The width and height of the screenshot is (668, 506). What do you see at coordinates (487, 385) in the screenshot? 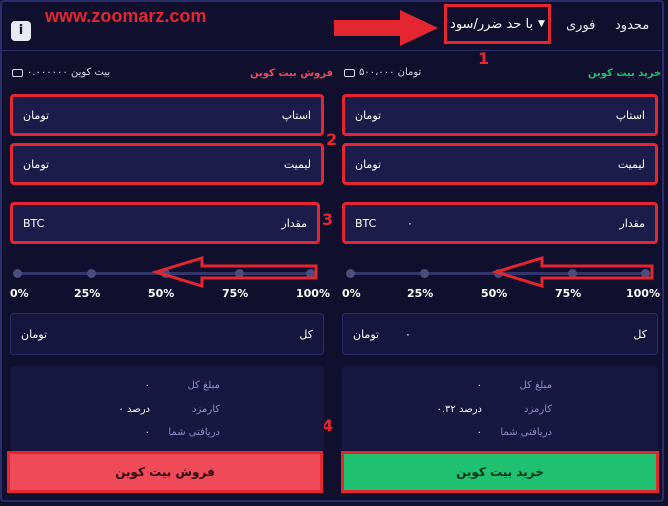
I see `buy-summary-total: ۰ مبلغ کل` at bounding box center [487, 385].